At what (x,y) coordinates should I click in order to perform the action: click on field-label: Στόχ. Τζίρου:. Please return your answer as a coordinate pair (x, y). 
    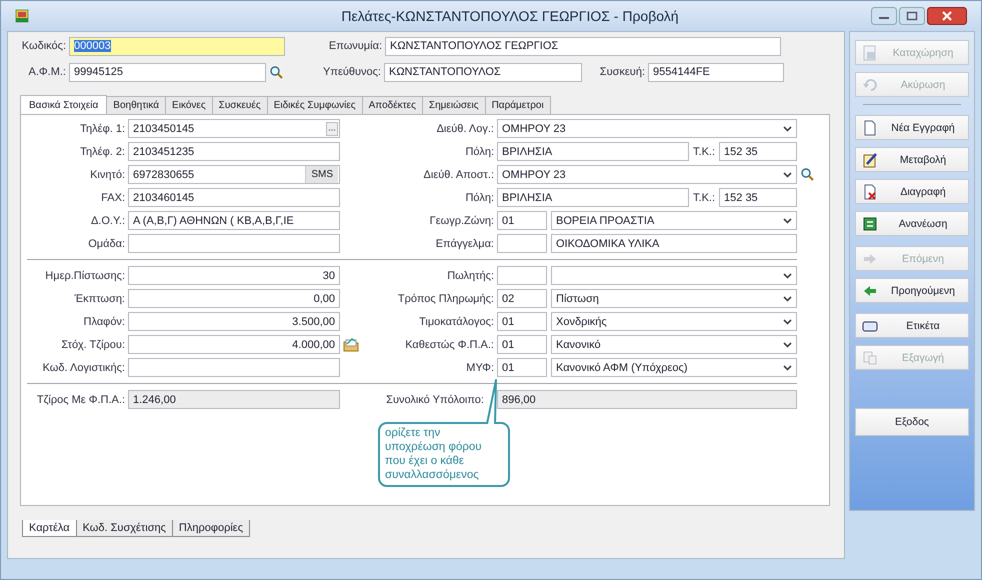
    Looking at the image, I should click on (92, 344).